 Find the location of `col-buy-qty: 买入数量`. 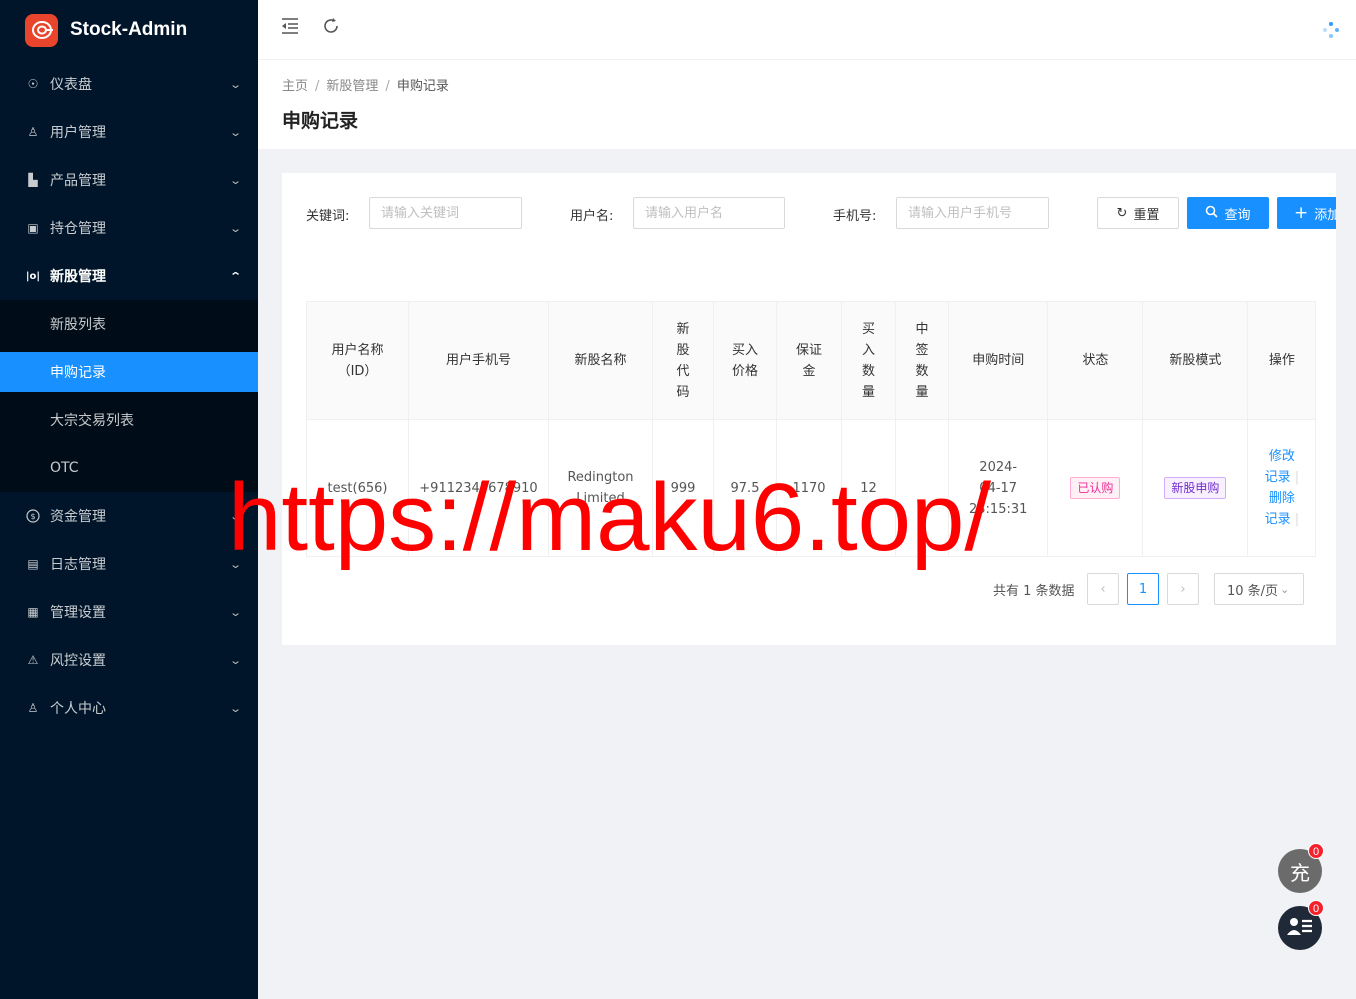

col-buy-qty: 买入数量 is located at coordinates (868, 360).